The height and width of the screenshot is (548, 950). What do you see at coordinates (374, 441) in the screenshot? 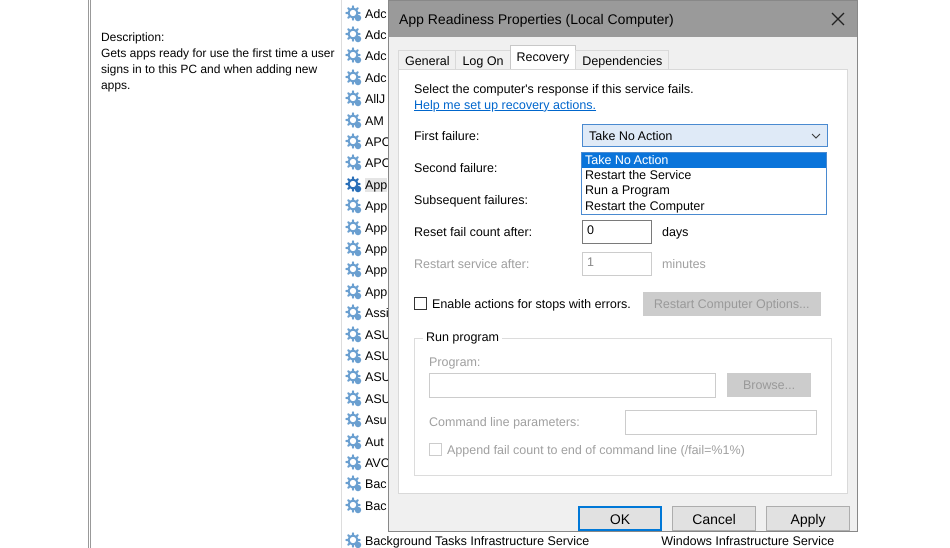
I see `service-name: Aut` at bounding box center [374, 441].